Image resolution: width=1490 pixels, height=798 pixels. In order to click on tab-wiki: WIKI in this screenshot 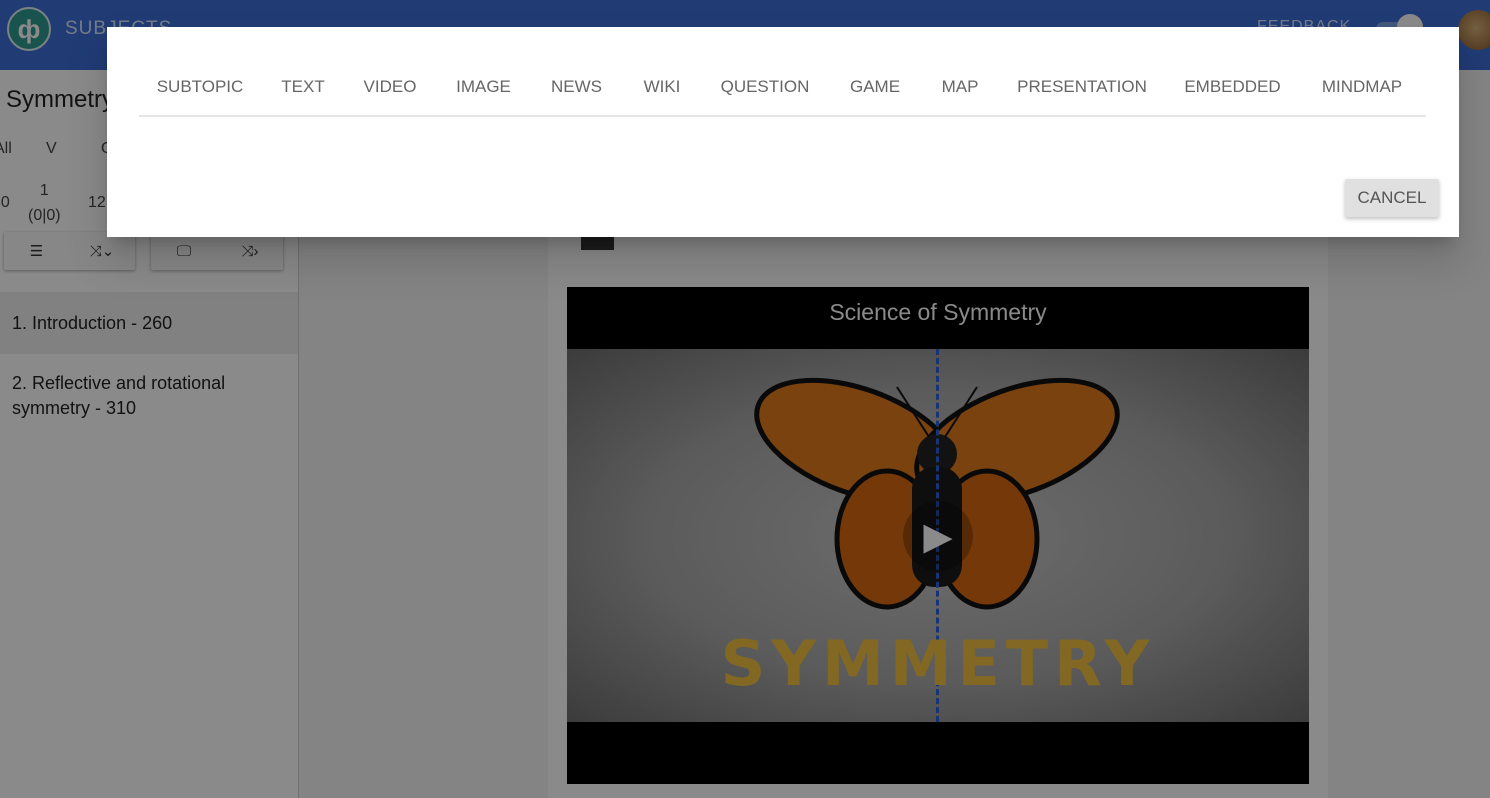, I will do `click(662, 87)`.